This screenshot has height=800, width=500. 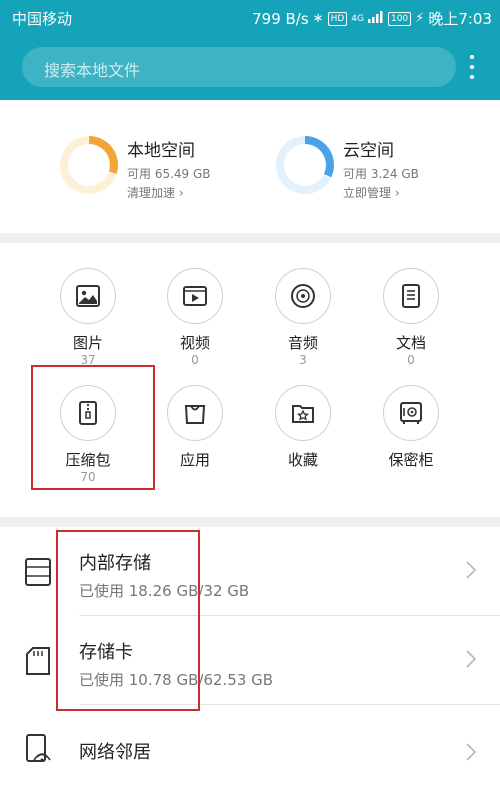 I want to click on network-speed: 799 B/s, so click(x=280, y=18).